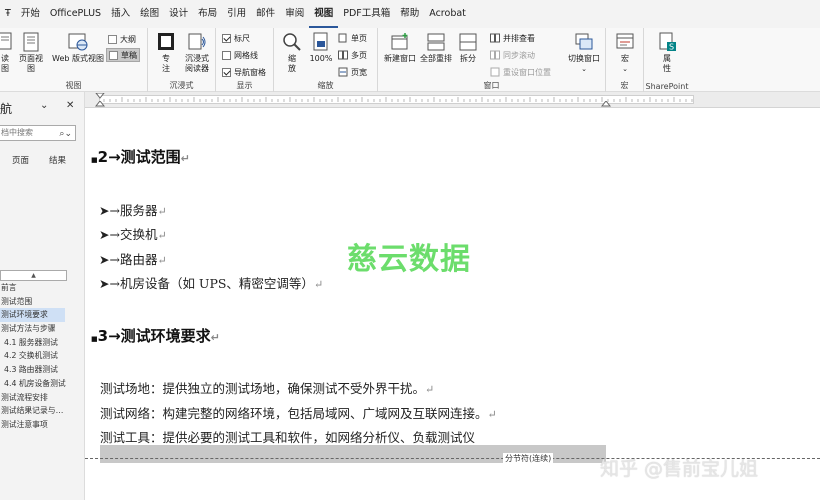  I want to click on menu-pdf-tools: PDF工具箱, so click(366, 14).